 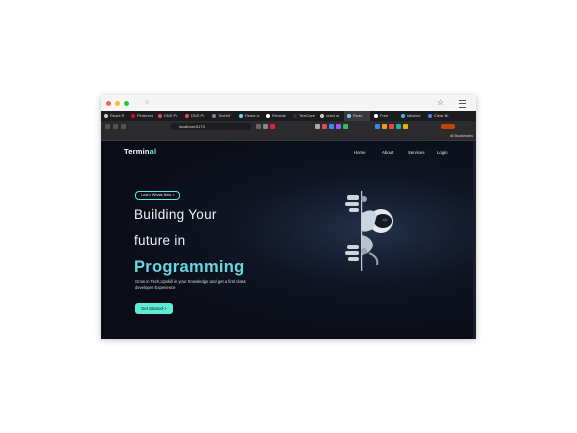 What do you see at coordinates (252, 115) in the screenshot?
I see `tab-label: React Ic` at bounding box center [252, 115].